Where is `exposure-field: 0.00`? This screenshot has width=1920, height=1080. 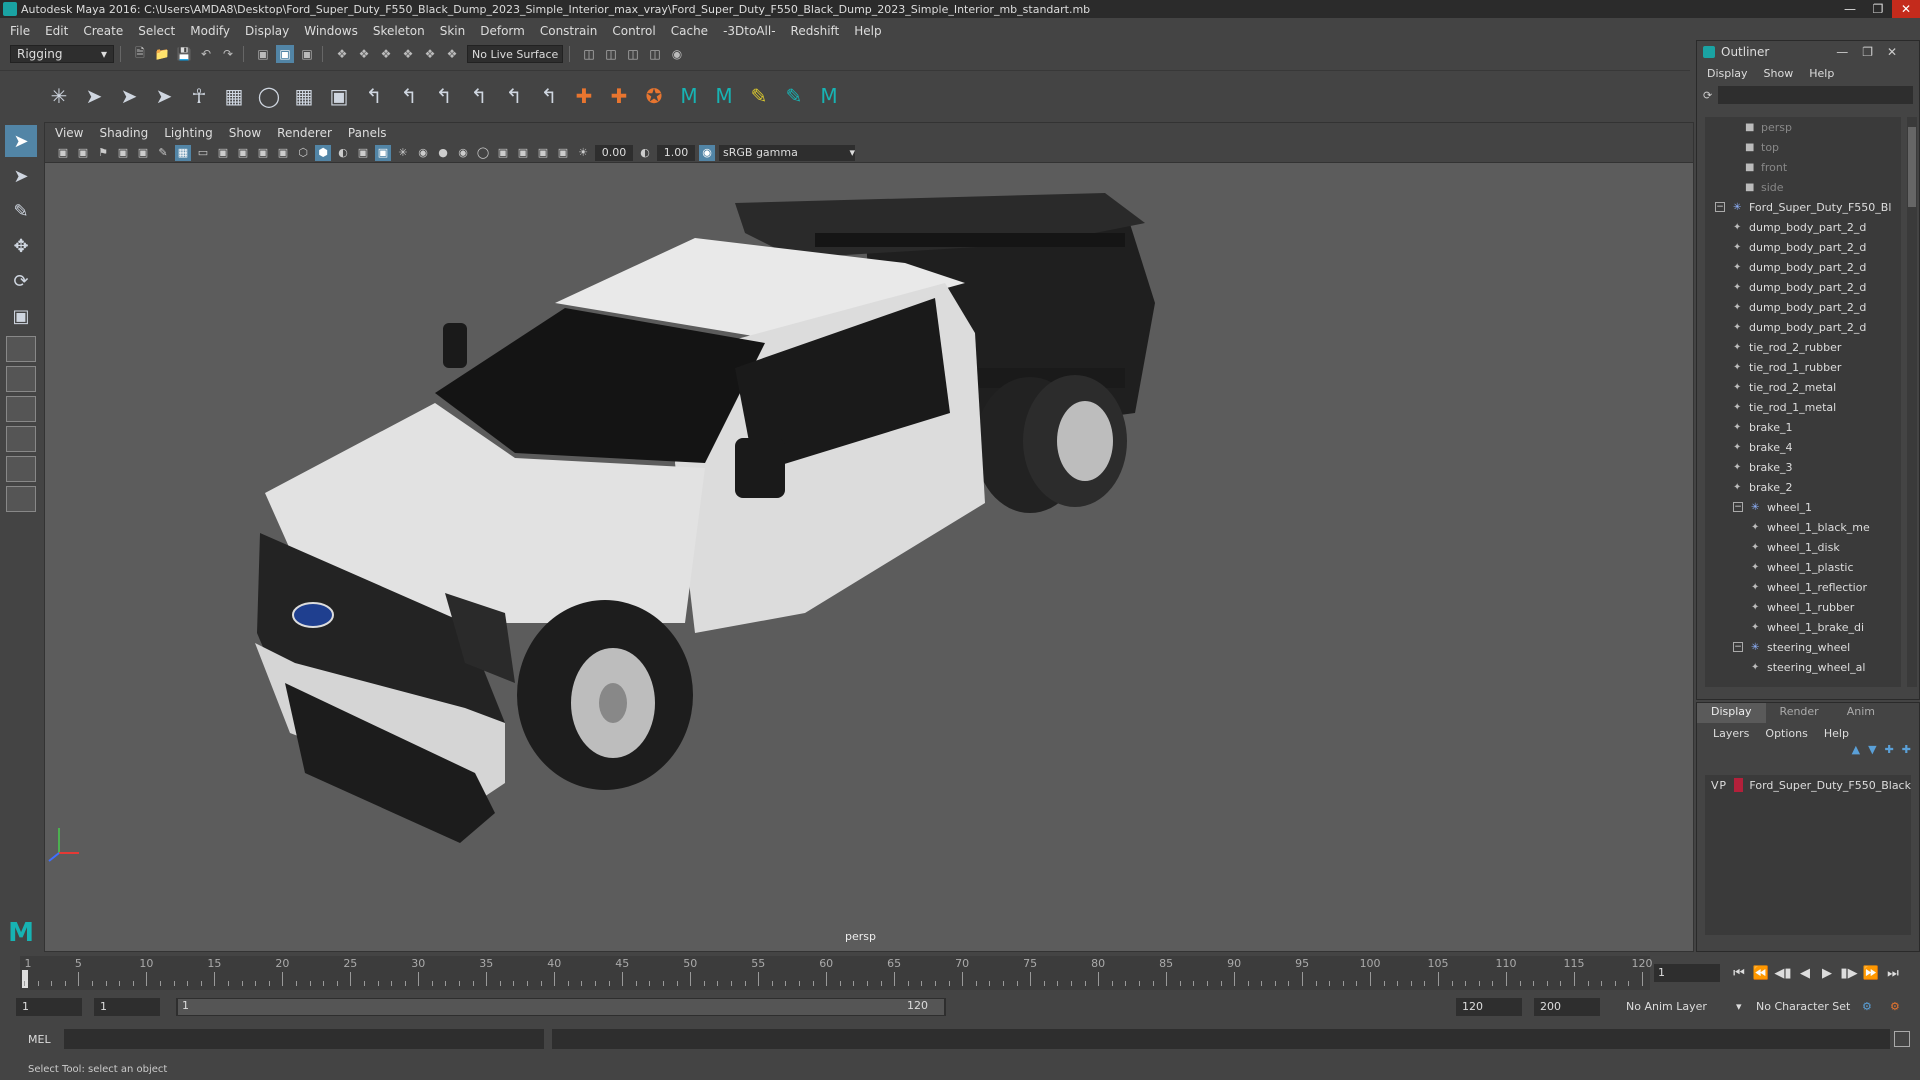 exposure-field: 0.00 is located at coordinates (614, 152).